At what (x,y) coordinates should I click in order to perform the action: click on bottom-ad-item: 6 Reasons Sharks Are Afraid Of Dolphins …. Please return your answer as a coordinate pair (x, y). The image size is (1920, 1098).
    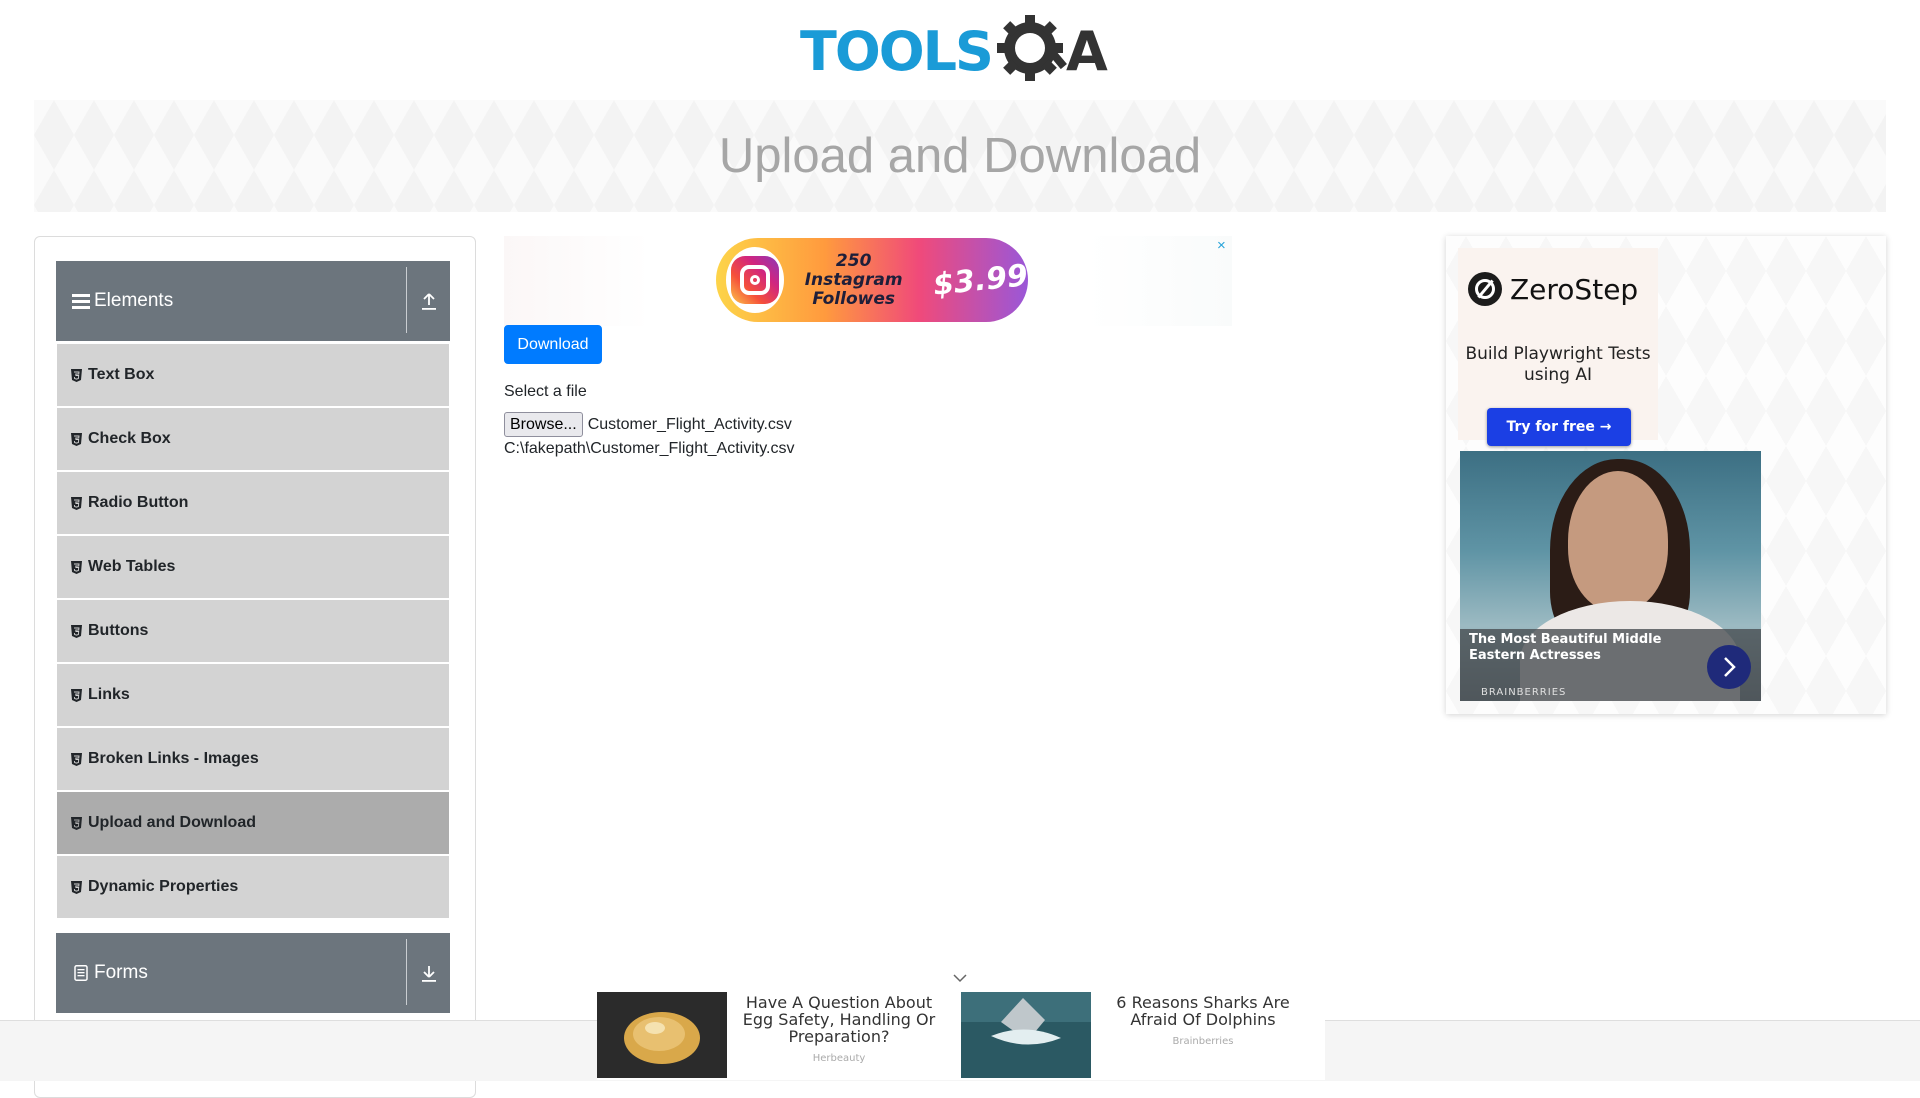
    Looking at the image, I should click on (1143, 1035).